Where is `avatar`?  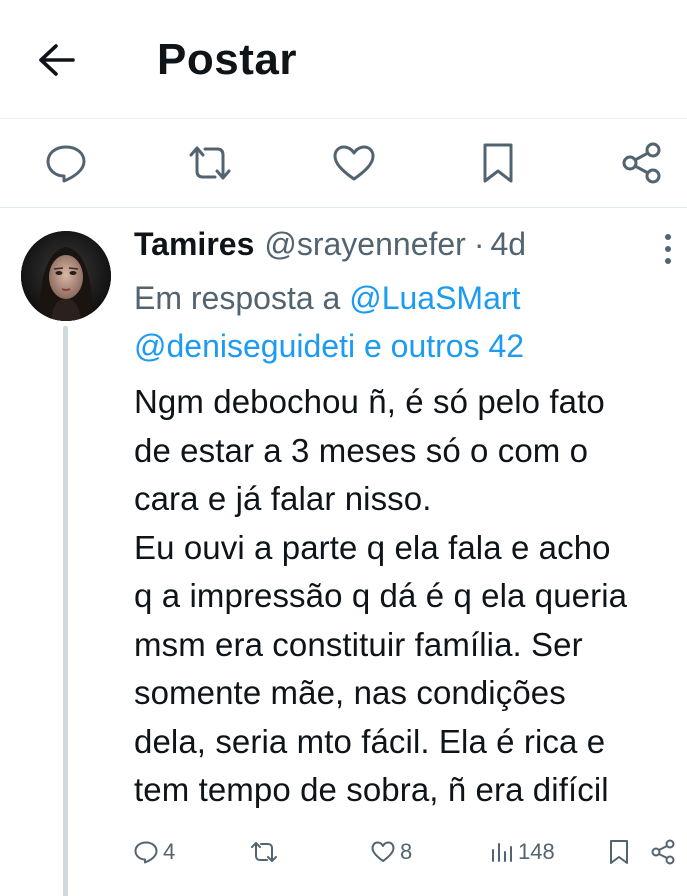
avatar is located at coordinates (66, 276).